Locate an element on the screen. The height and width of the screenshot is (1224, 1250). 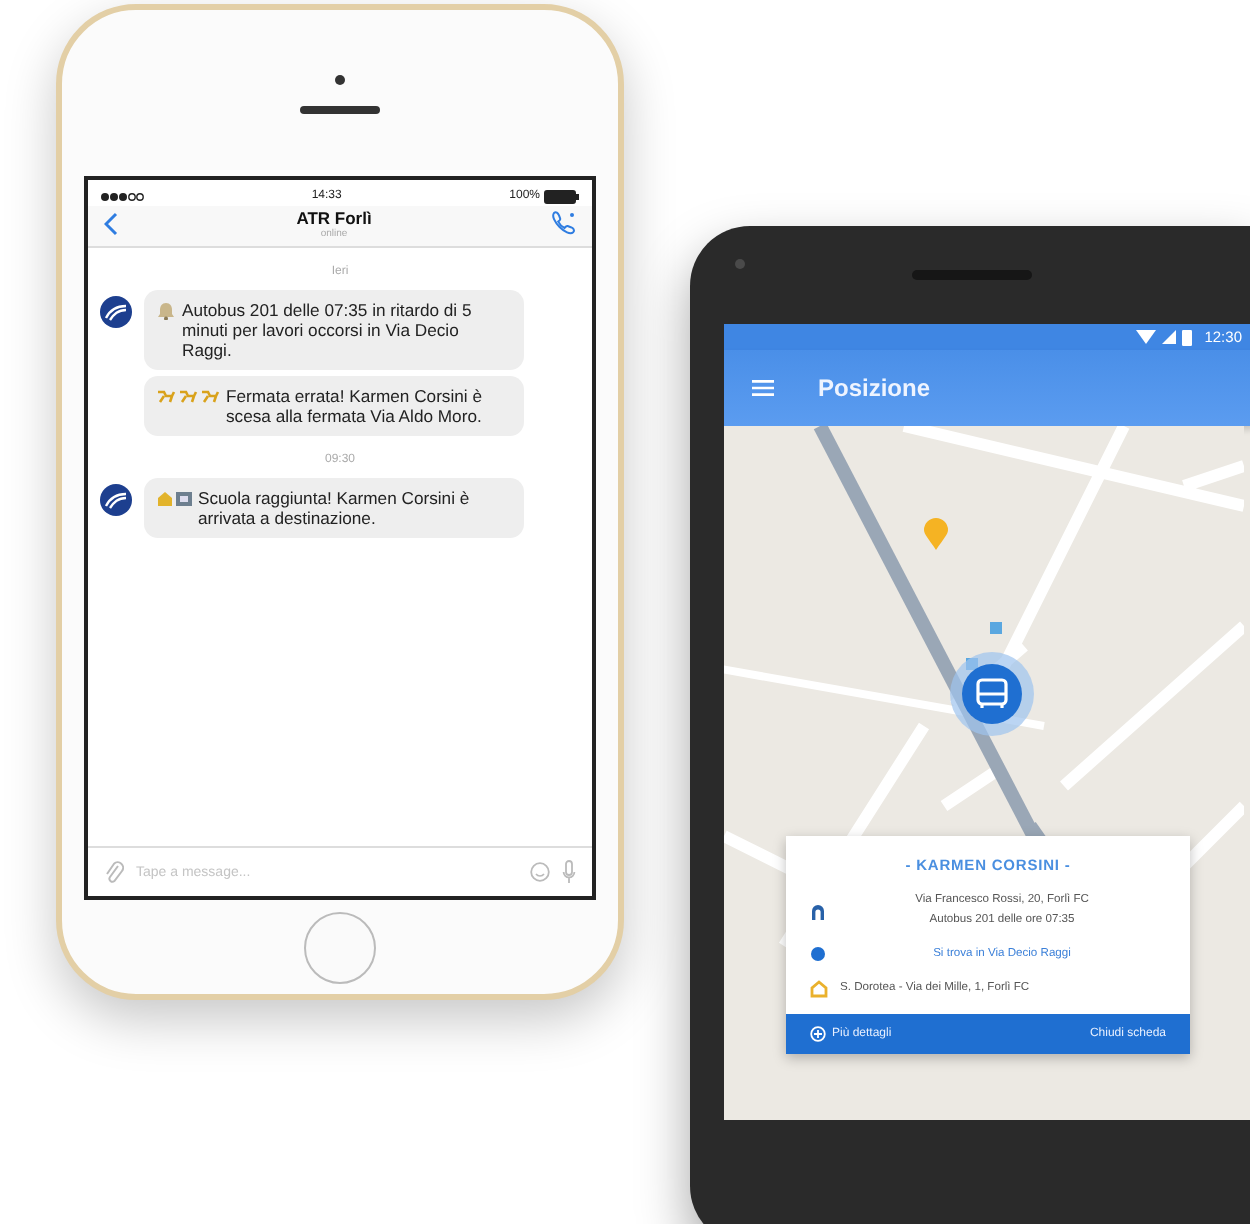
menu-button is located at coordinates (763, 388).